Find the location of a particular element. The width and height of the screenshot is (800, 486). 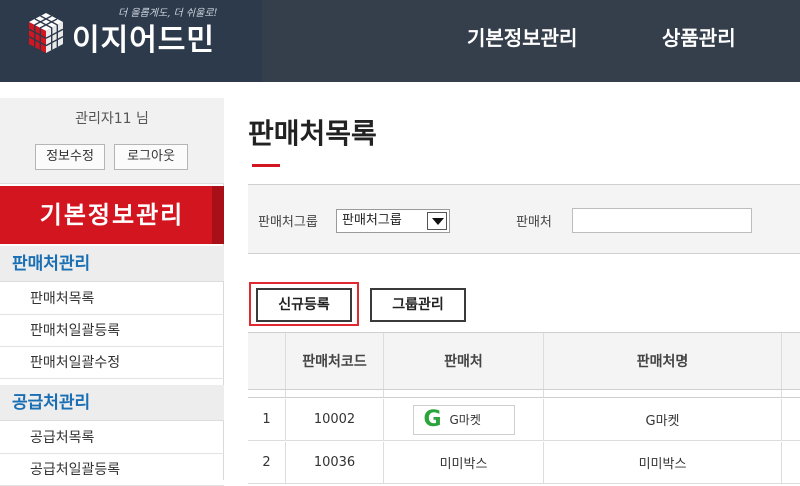

logo-cube-icon is located at coordinates (46, 33).